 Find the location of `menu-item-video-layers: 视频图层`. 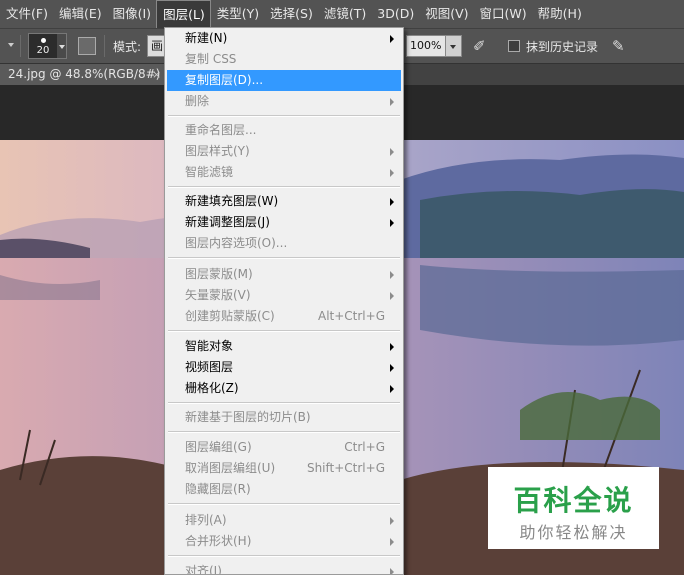

menu-item-video-layers: 视频图层 is located at coordinates (284, 367).